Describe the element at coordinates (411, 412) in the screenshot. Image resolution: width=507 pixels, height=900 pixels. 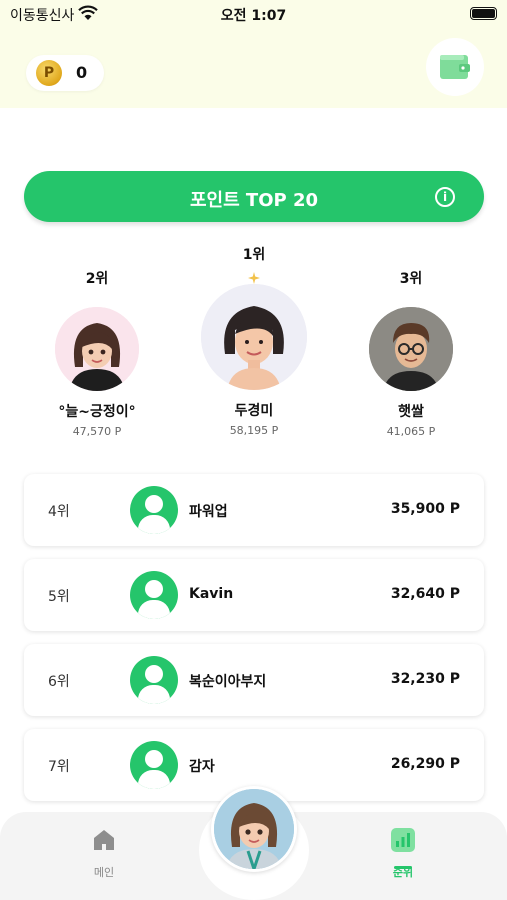
I see `podium-name: 햇쌀` at that location.